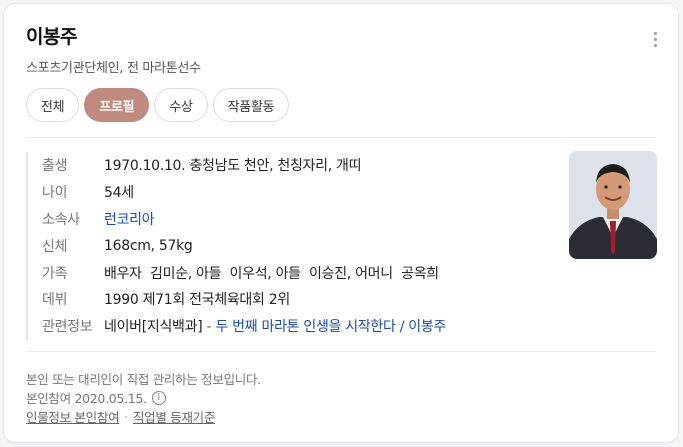 The width and height of the screenshot is (683, 447). Describe the element at coordinates (113, 68) in the screenshot. I see `person-description: 스포츠기관단체인, 전 마라톤선수` at that location.